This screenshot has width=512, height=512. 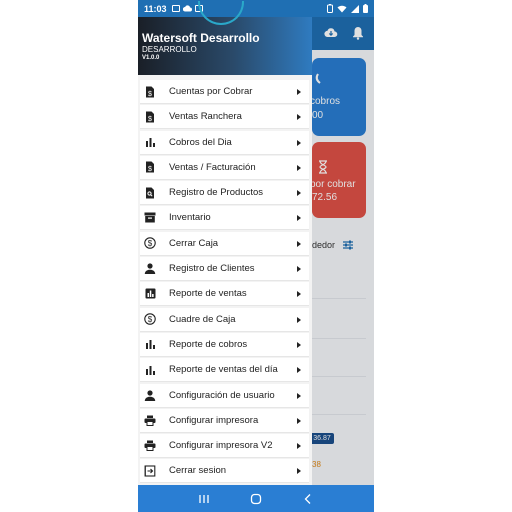 I want to click on archive-box-icon, so click(x=150, y=218).